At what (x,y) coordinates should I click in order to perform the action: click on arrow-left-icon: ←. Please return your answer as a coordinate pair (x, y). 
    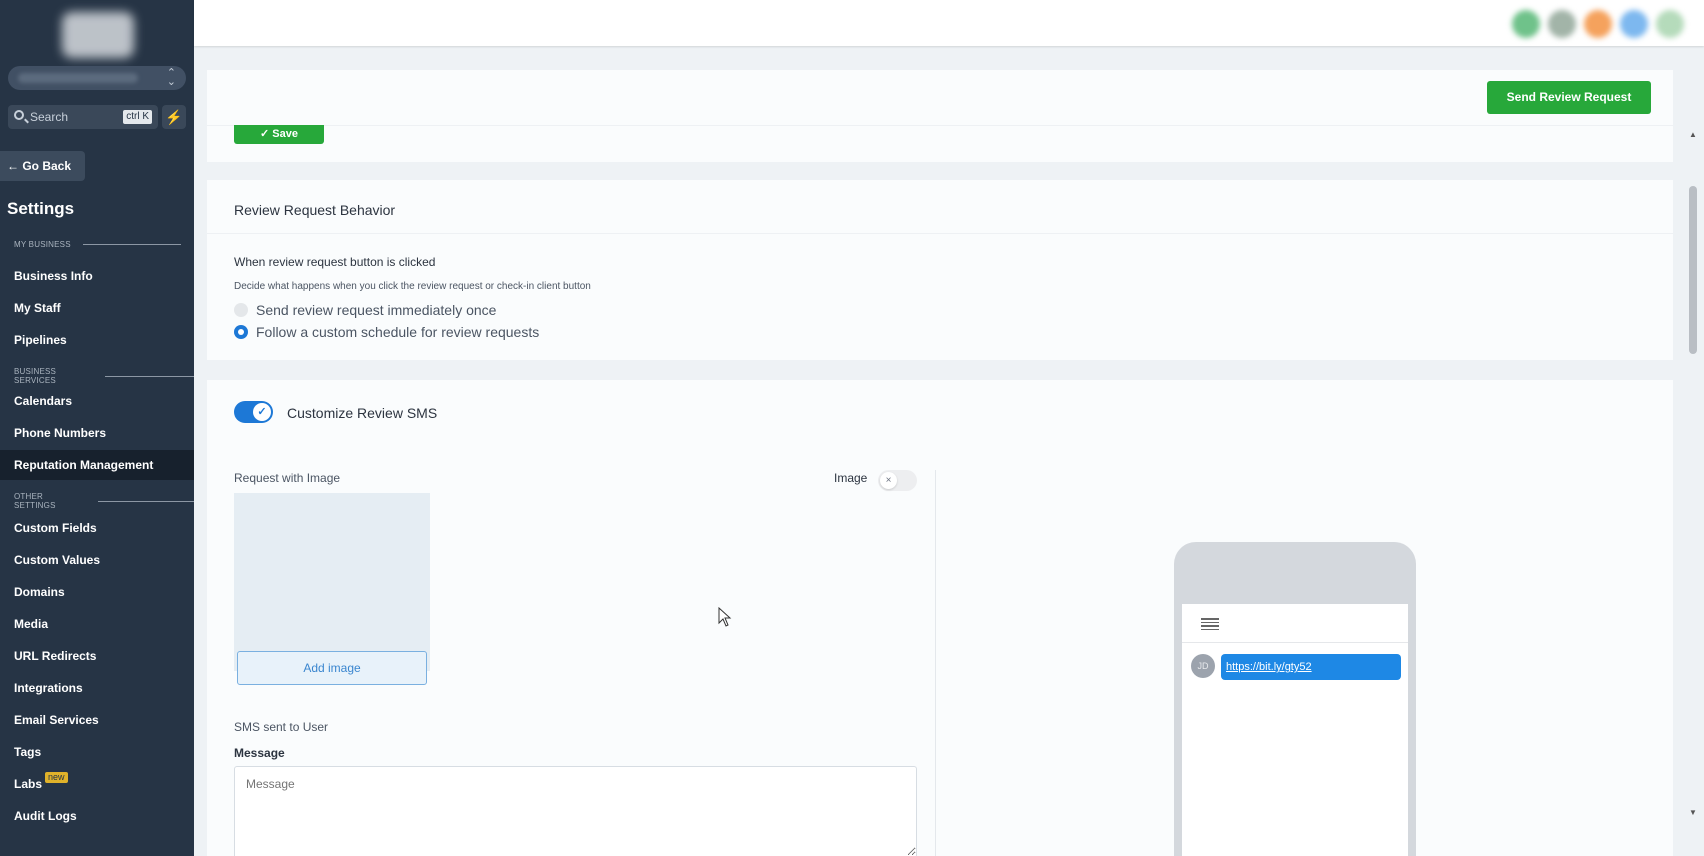
    Looking at the image, I should click on (13, 166).